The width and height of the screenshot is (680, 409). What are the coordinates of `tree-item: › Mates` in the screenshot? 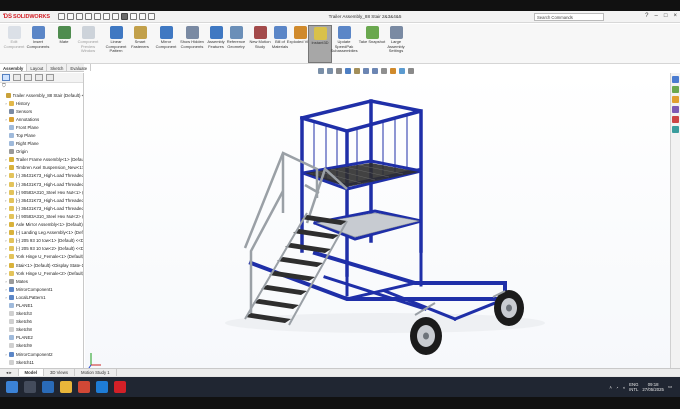 It's located at (41, 281).